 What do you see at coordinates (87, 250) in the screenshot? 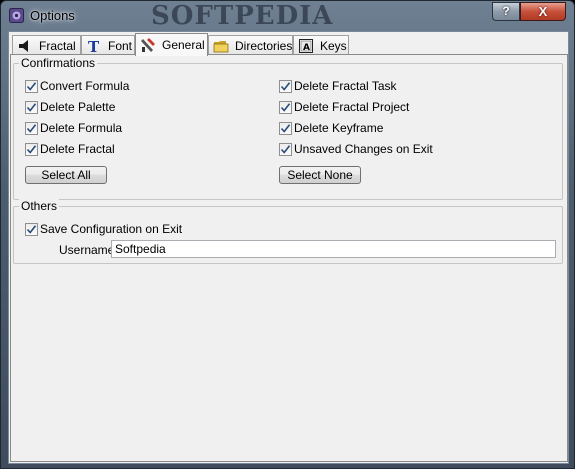
I see `username-label: Username` at bounding box center [87, 250].